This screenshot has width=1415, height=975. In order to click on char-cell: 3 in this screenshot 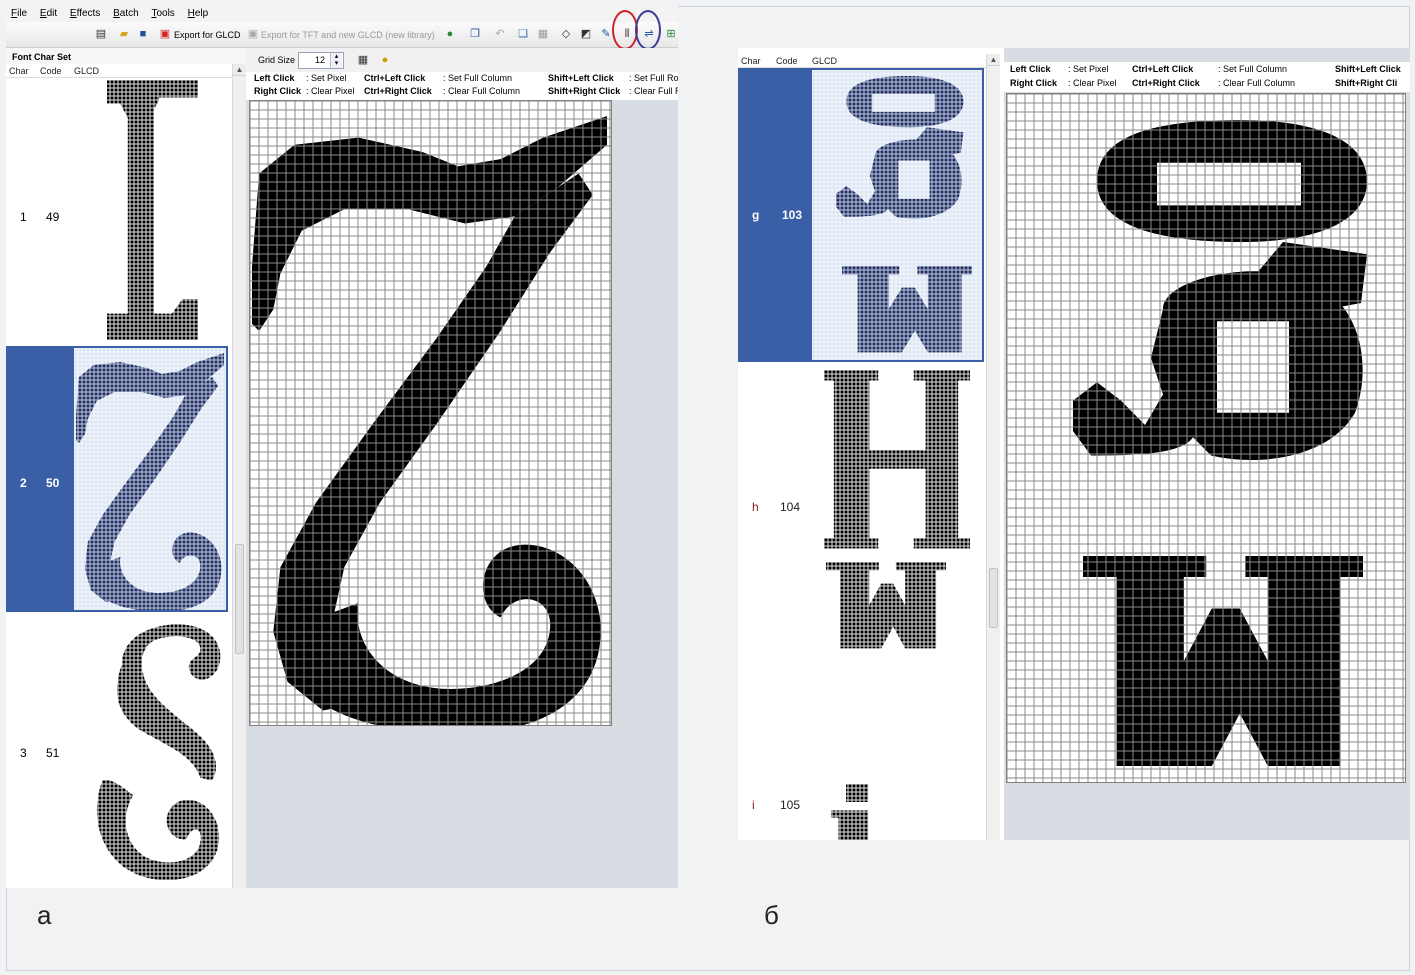, I will do `click(23, 753)`.